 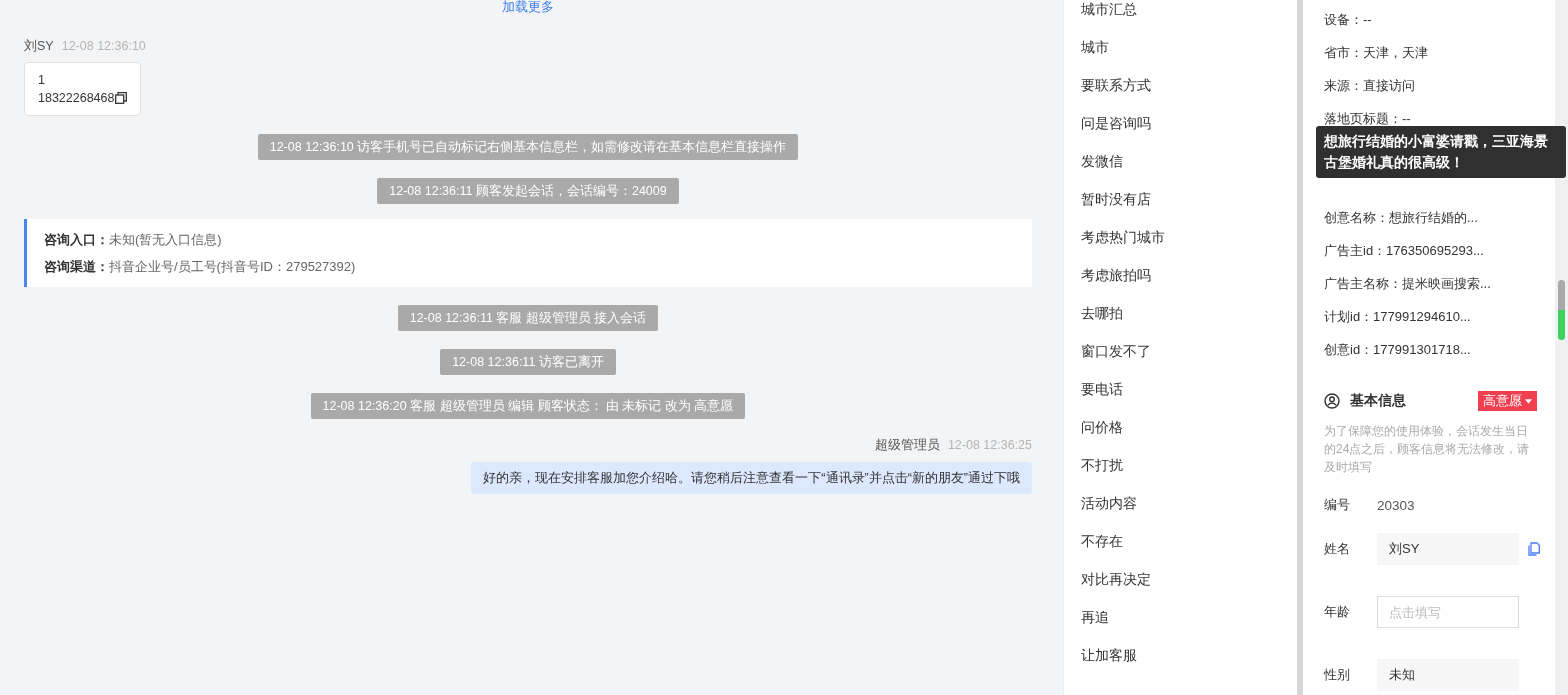 I want to click on status-dropdown: 高意愿, so click(x=1507, y=401).